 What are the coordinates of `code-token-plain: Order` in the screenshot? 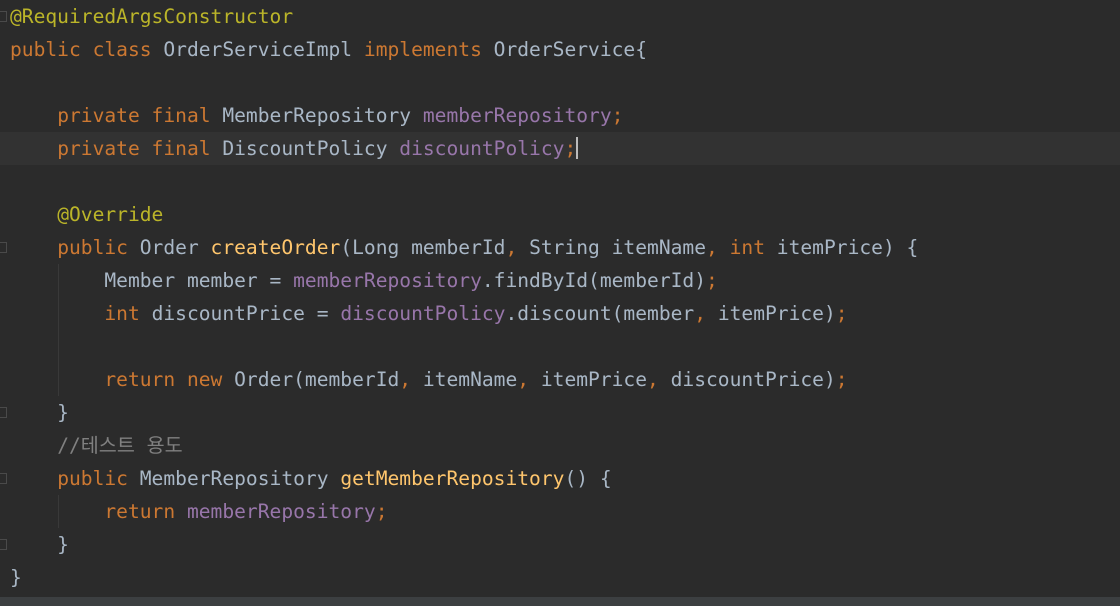 It's located at (175, 247).